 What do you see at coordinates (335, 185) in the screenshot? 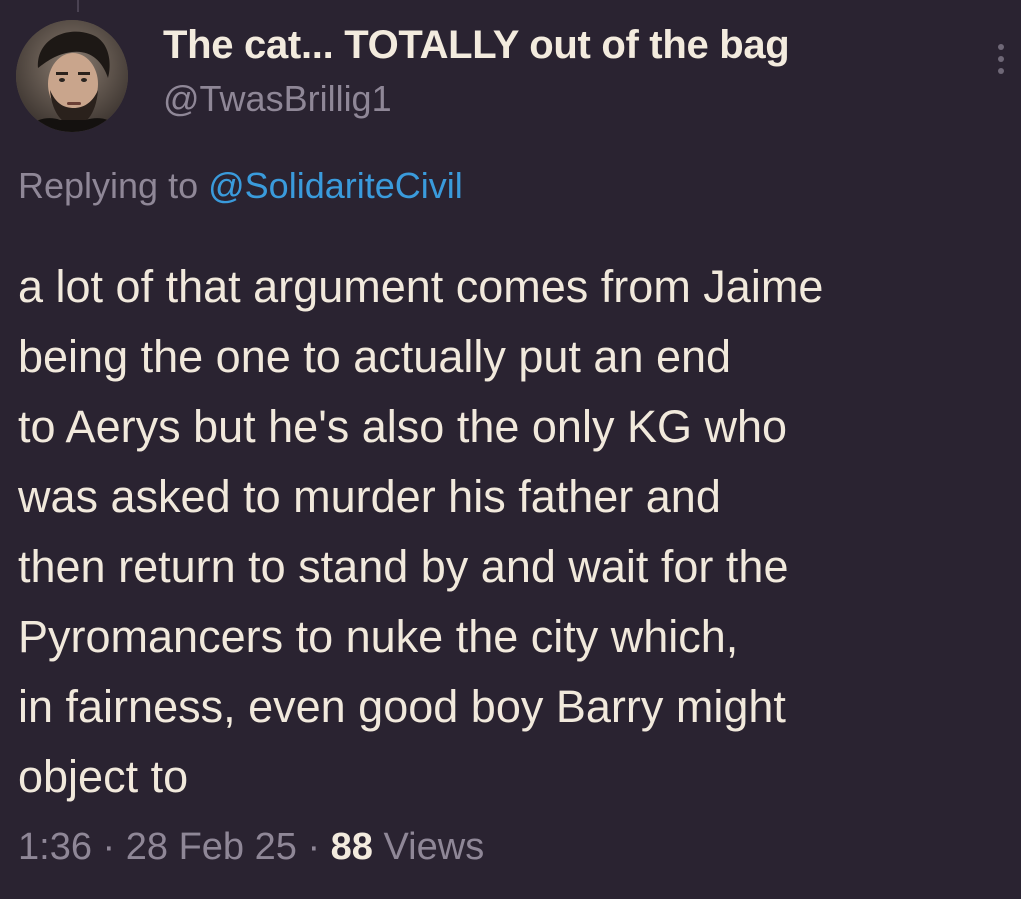
I see `reply-mention-link: @SolidariteCivil` at bounding box center [335, 185].